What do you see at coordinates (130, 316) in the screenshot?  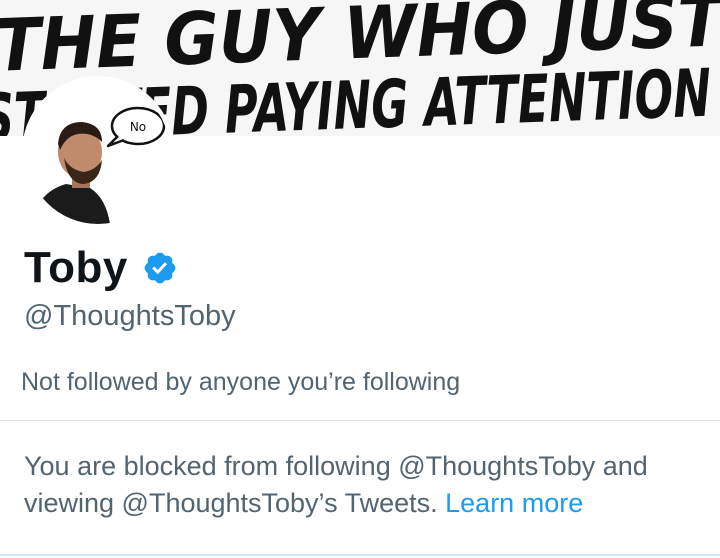 I see `profile-handle: @ThoughtsToby` at bounding box center [130, 316].